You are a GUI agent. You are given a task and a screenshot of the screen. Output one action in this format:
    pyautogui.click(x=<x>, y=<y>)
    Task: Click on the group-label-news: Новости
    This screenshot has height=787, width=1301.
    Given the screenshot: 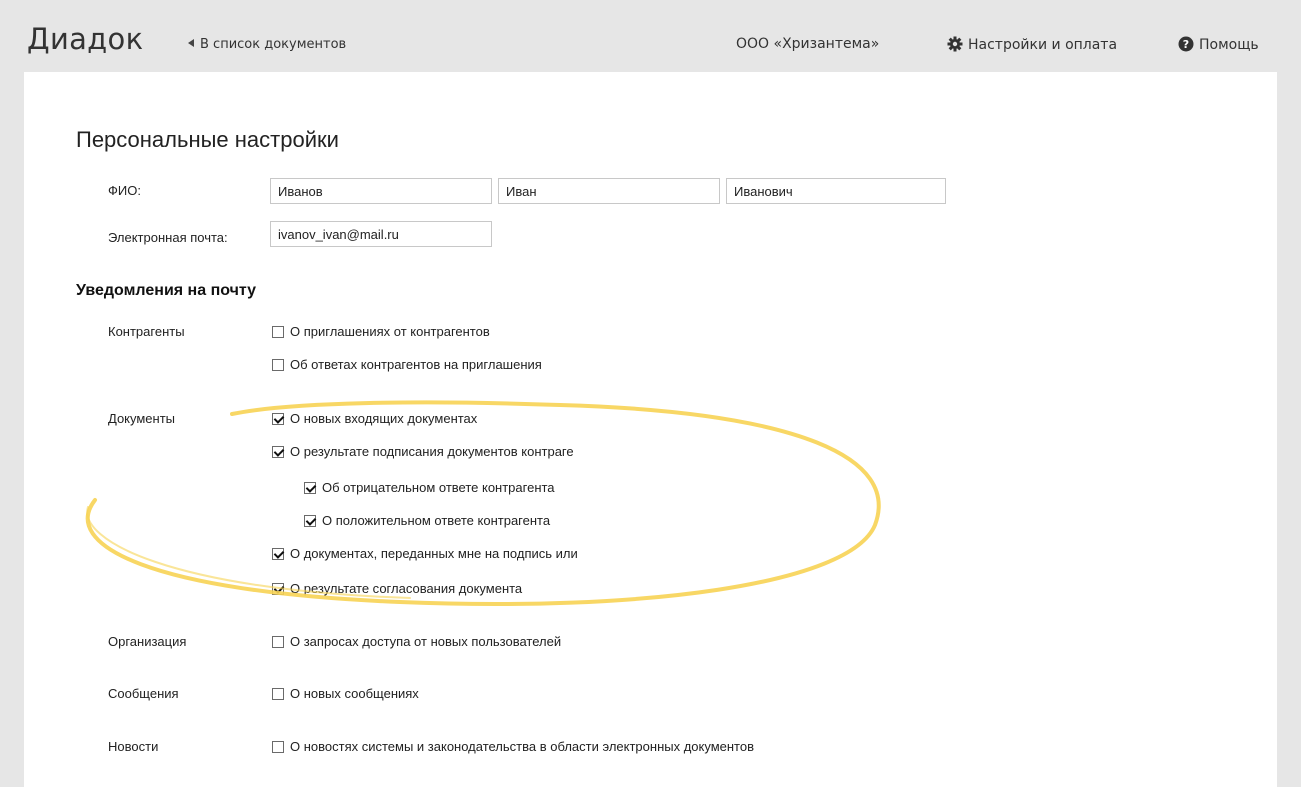 What is the action you would take?
    pyautogui.click(x=133, y=746)
    